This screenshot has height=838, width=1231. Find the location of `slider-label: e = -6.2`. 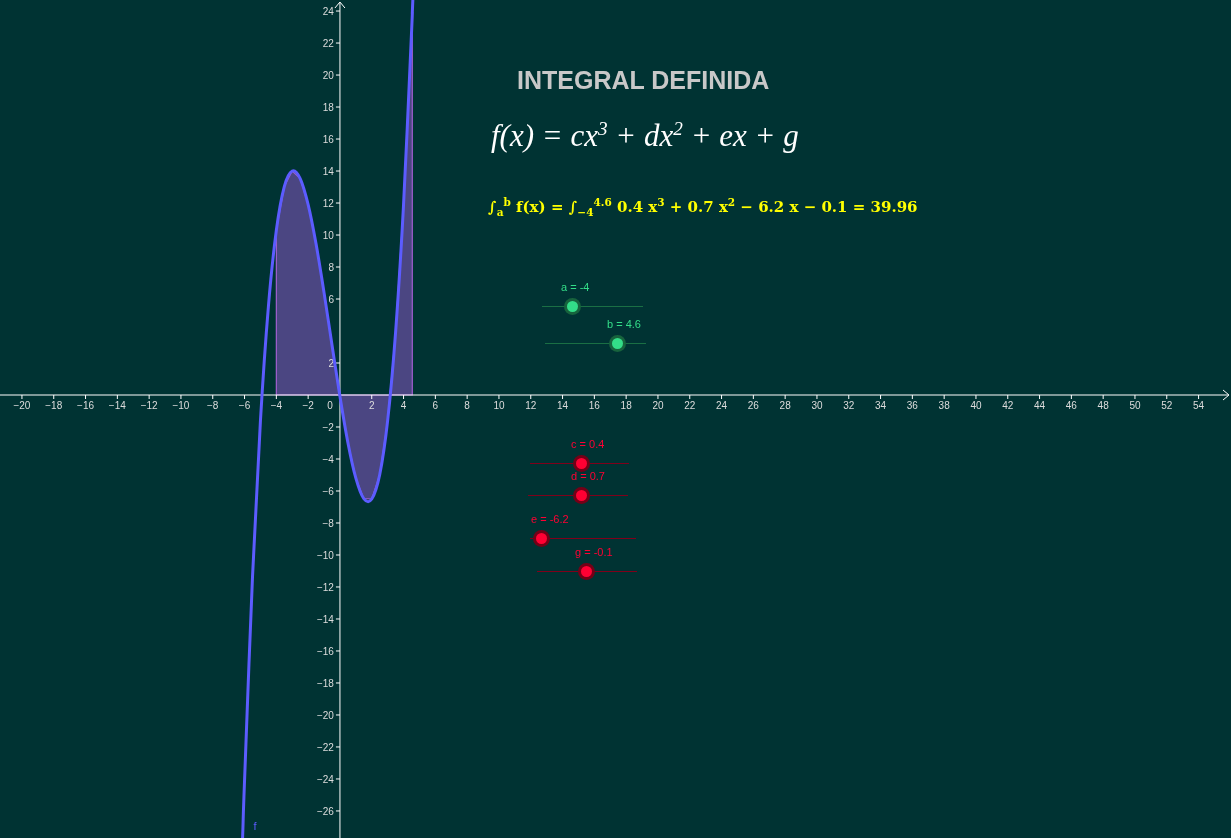

slider-label: e = -6.2 is located at coordinates (550, 519).